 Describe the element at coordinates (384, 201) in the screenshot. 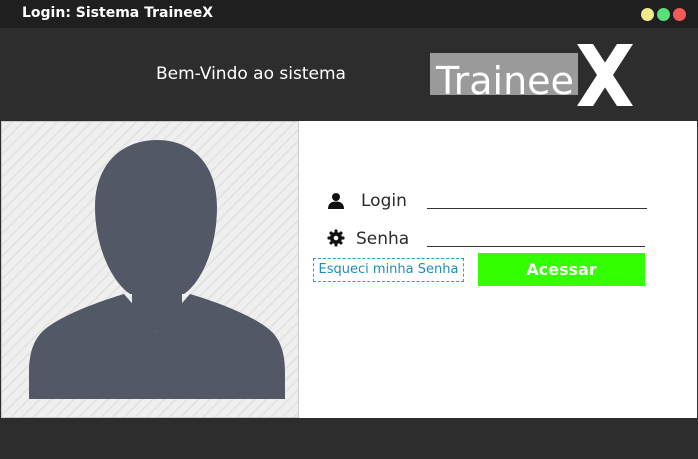

I see `login-label: Login` at that location.